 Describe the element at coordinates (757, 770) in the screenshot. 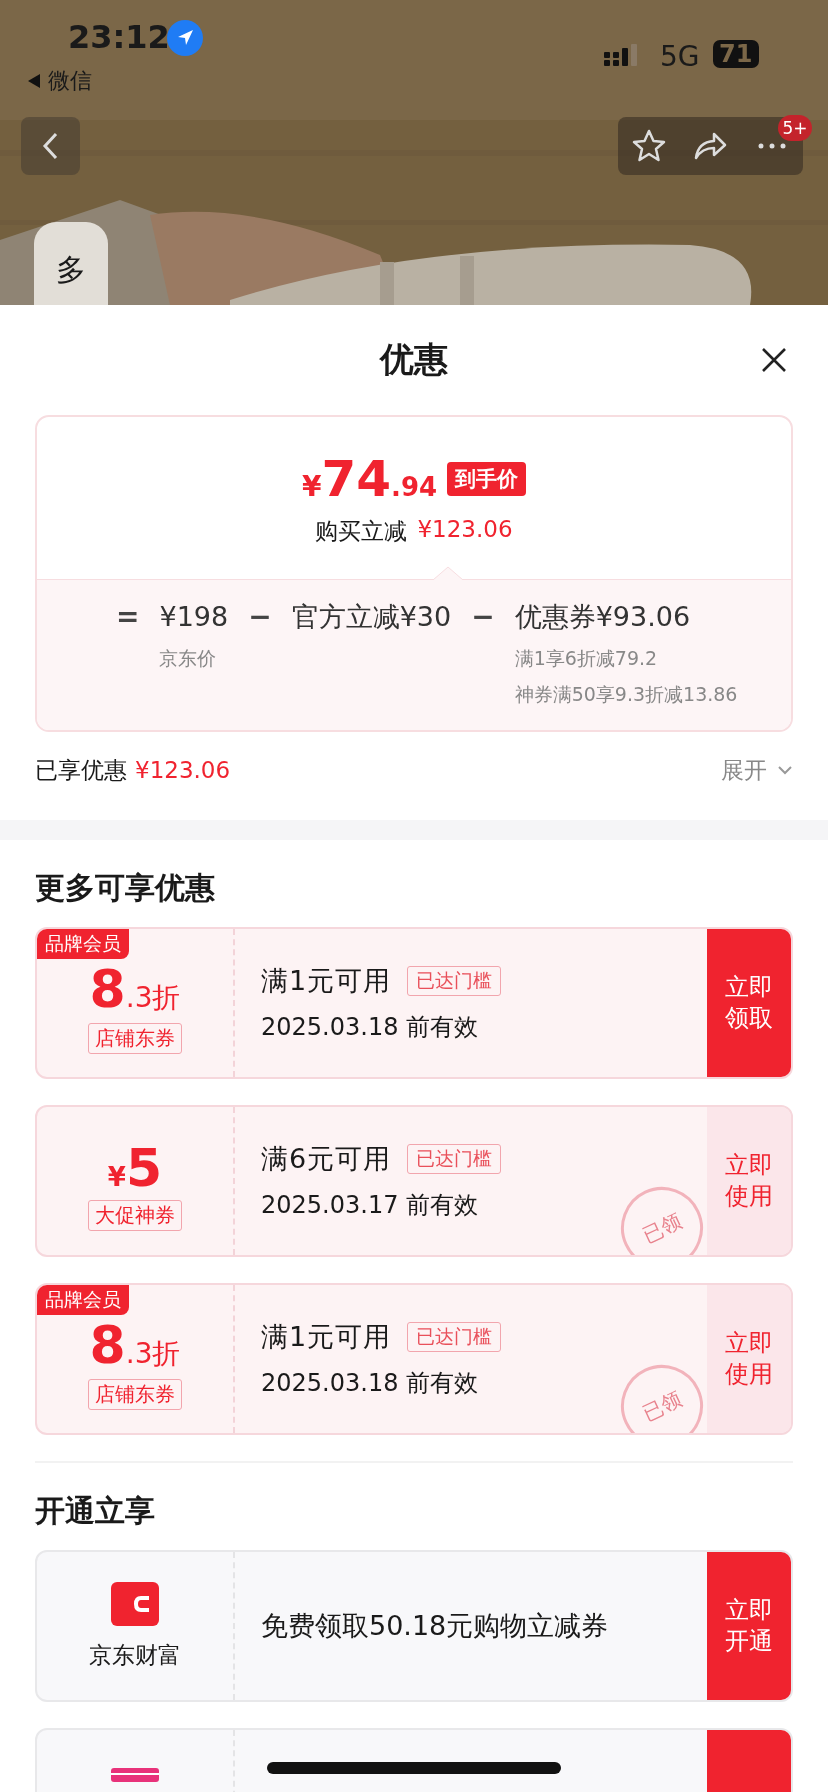

I see `expand-button: 展开` at that location.